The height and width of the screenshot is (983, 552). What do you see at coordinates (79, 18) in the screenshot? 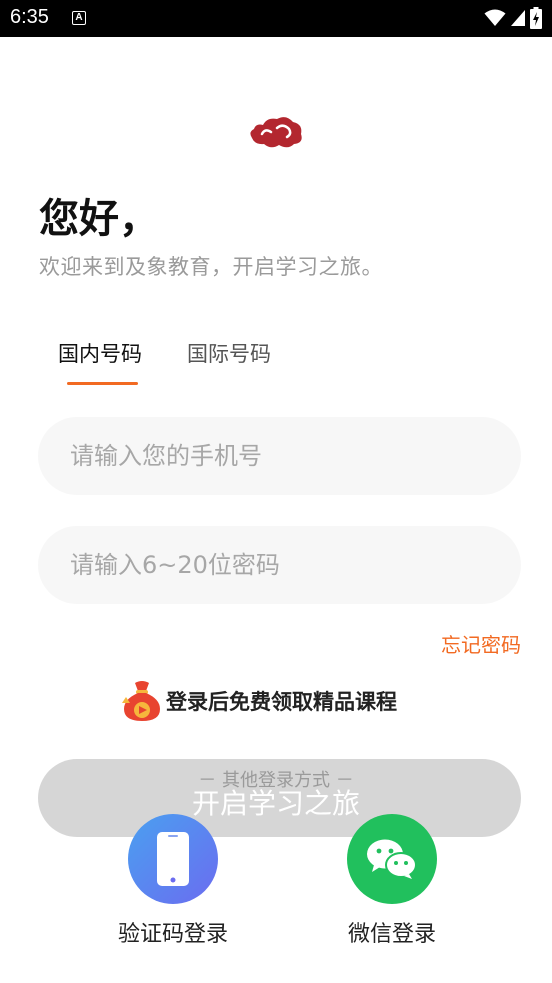
I see `notification-a-icon: A` at bounding box center [79, 18].